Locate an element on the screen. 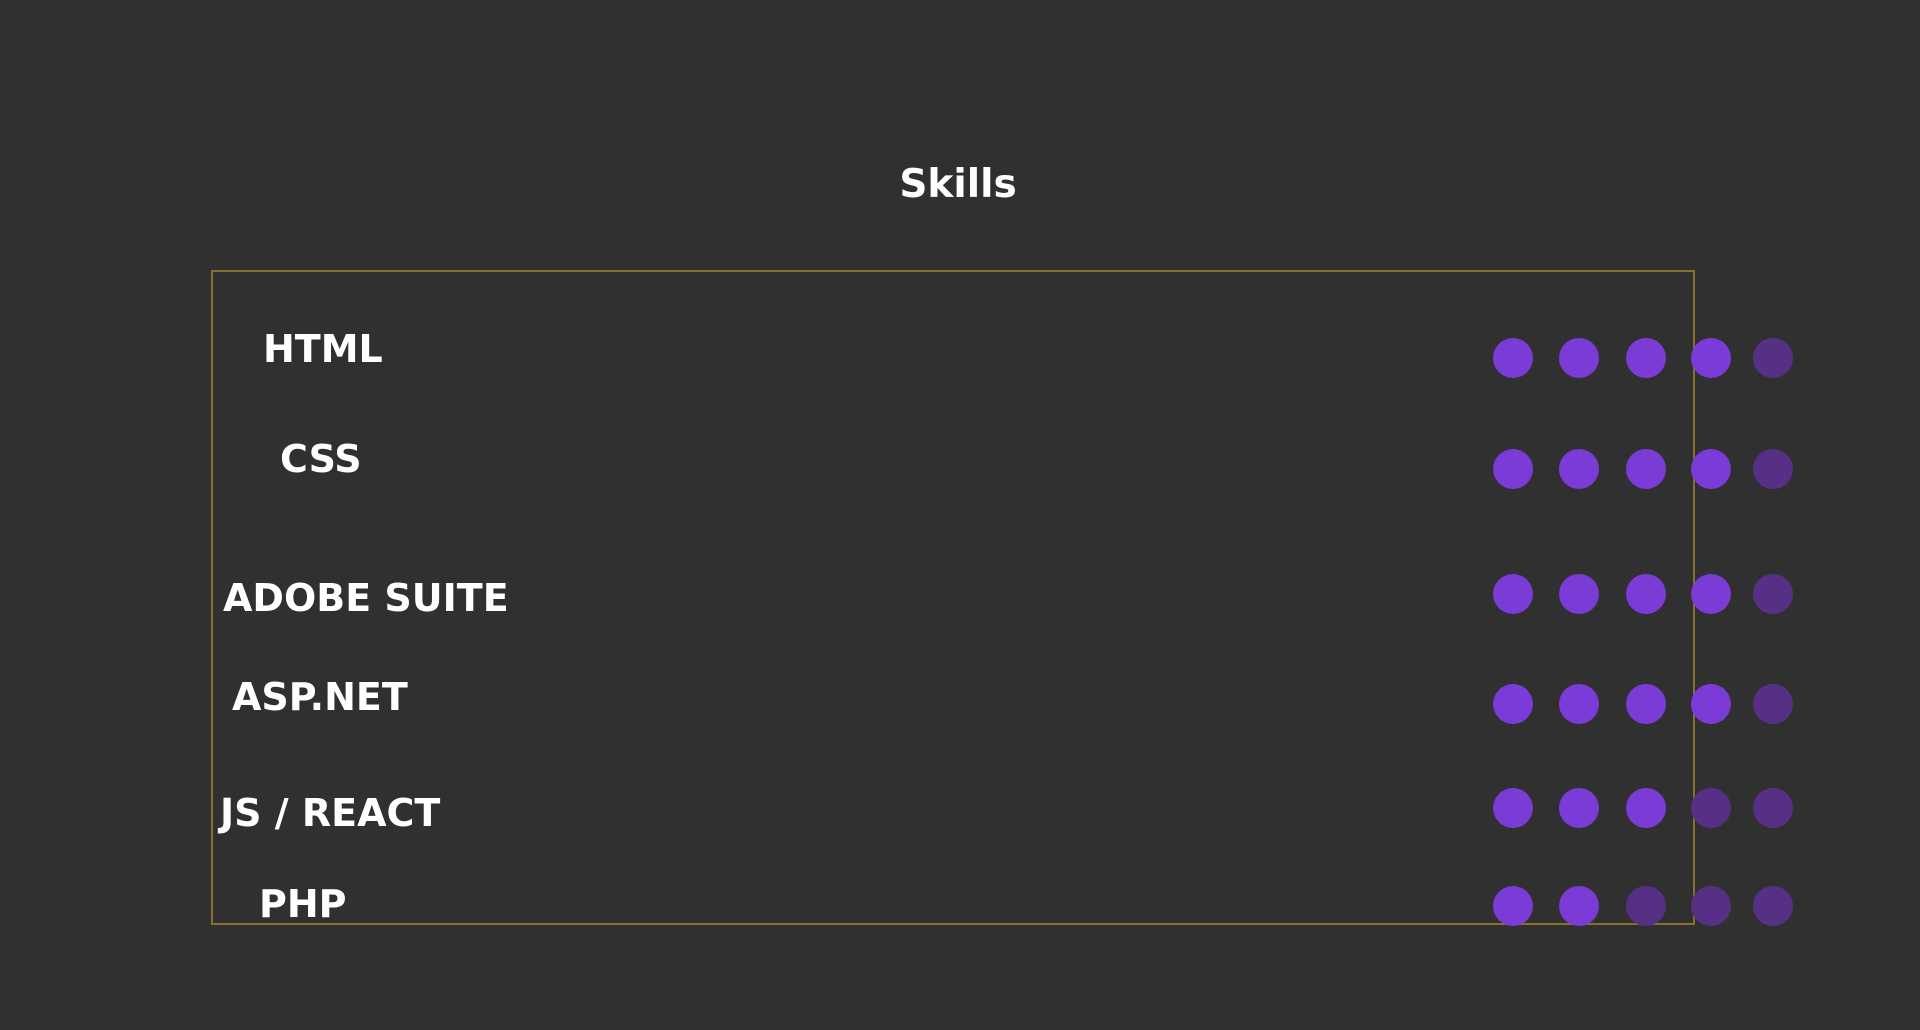 This screenshot has width=1920, height=1030. skill-label-php: PHP is located at coordinates (303, 904).